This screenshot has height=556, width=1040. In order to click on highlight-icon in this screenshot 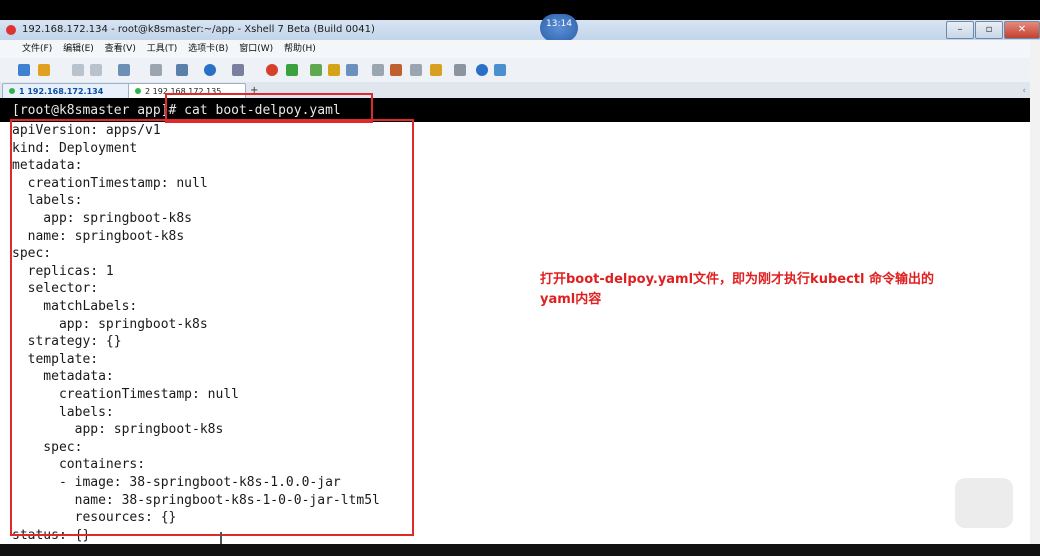, I will do `click(396, 70)`.